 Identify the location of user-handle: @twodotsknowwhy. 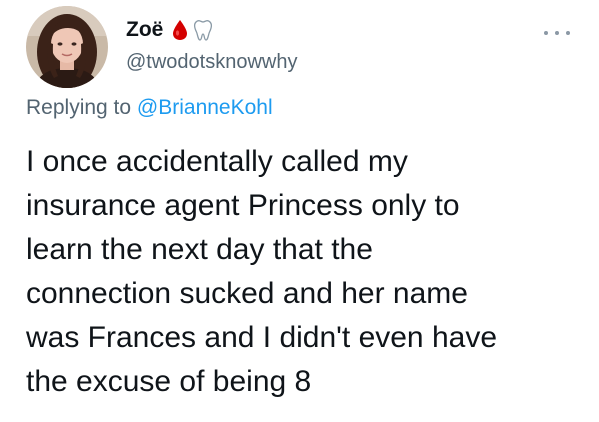
(211, 62).